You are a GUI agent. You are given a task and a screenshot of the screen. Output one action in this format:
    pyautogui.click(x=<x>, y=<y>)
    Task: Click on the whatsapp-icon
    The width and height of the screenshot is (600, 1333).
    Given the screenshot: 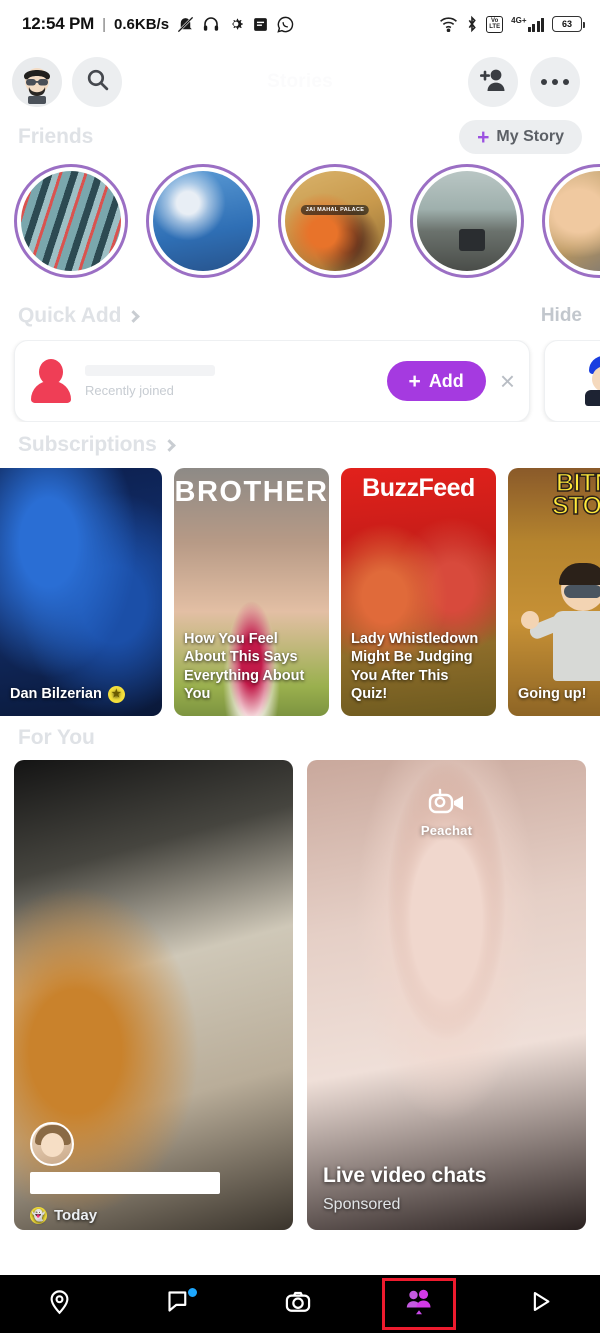 What is the action you would take?
    pyautogui.click(x=285, y=24)
    